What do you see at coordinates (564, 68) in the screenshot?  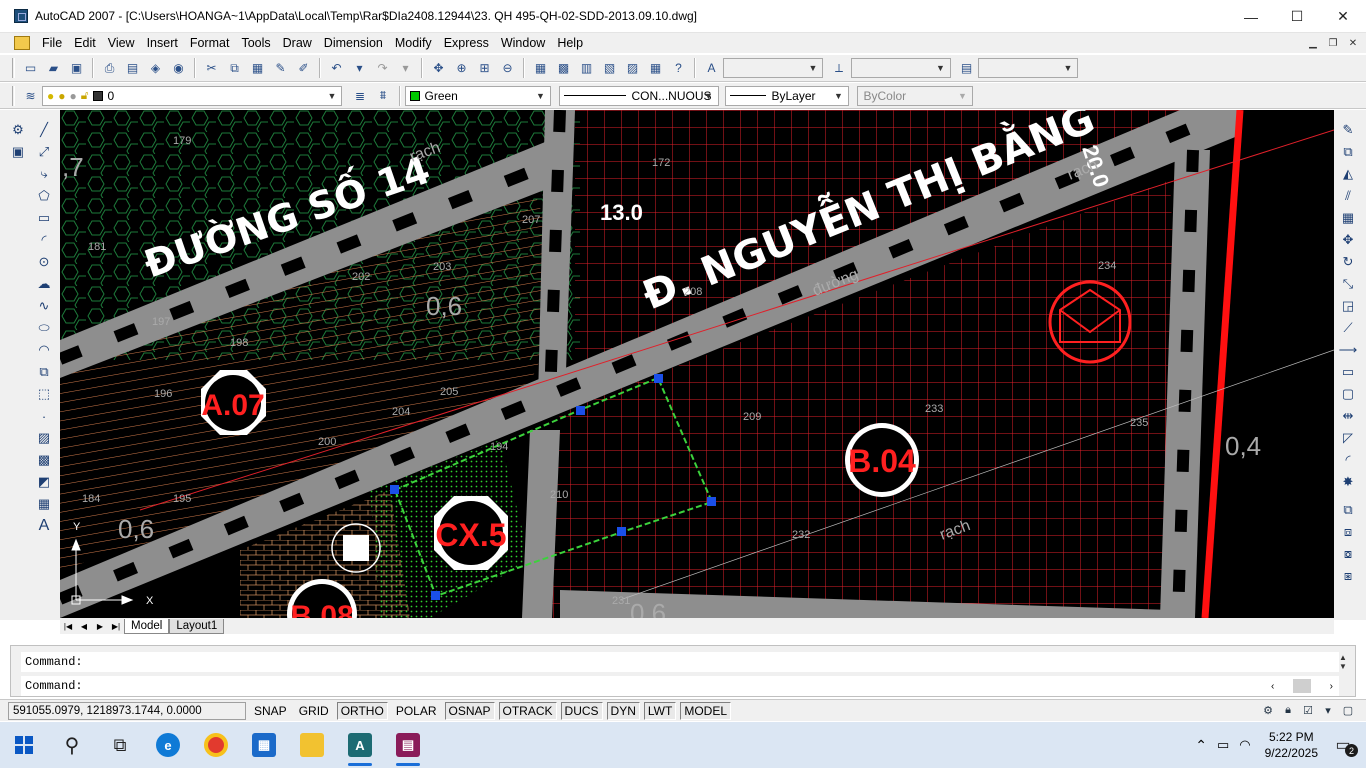 I see `design-center-icon: ▩` at bounding box center [564, 68].